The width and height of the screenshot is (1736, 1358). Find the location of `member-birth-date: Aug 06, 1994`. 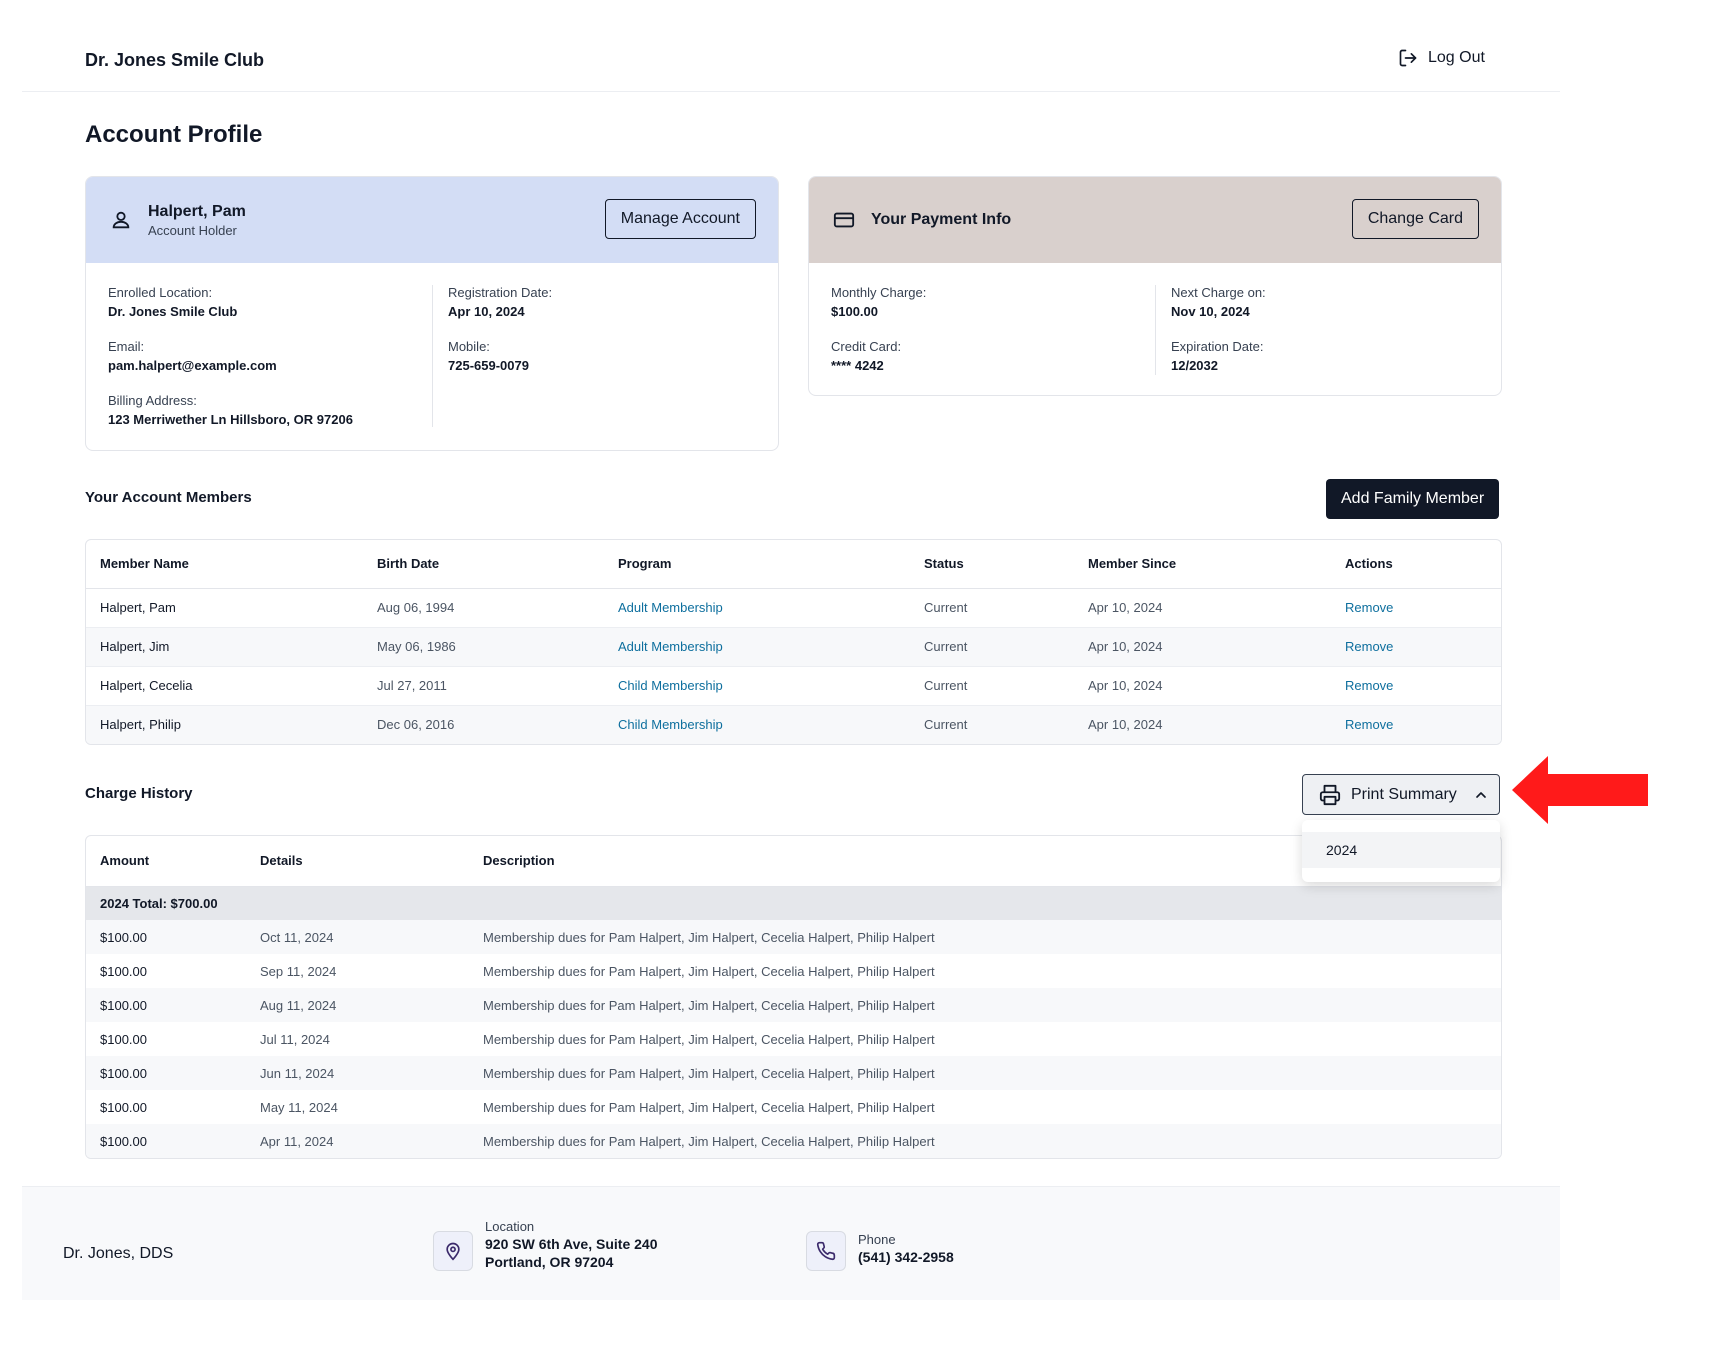

member-birth-date: Aug 06, 1994 is located at coordinates (483, 608).